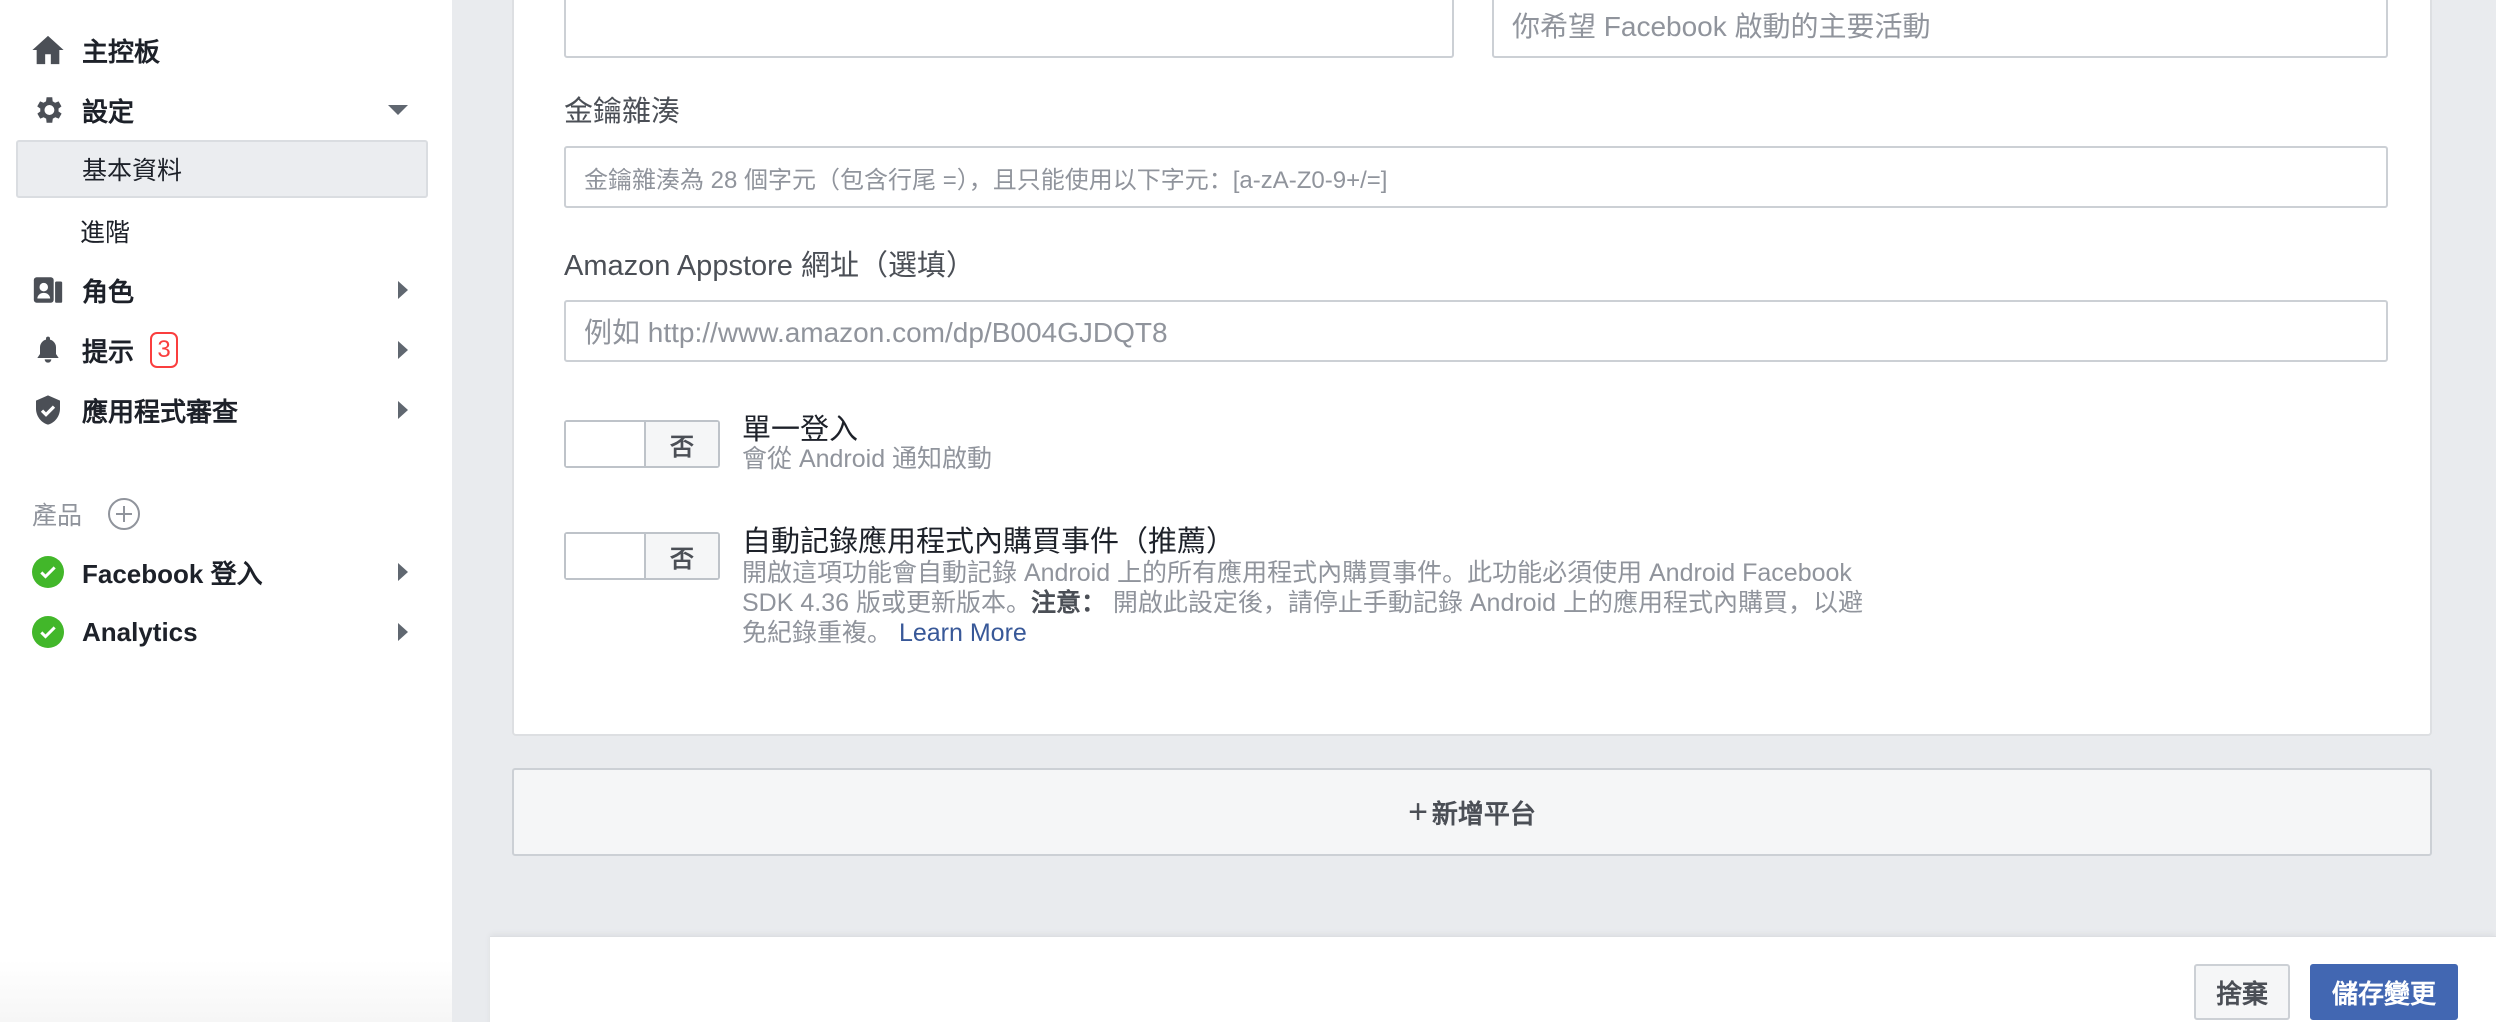  What do you see at coordinates (769, 266) in the screenshot?
I see `amazon-url-label: Amazon Appstore 網址（選填）` at bounding box center [769, 266].